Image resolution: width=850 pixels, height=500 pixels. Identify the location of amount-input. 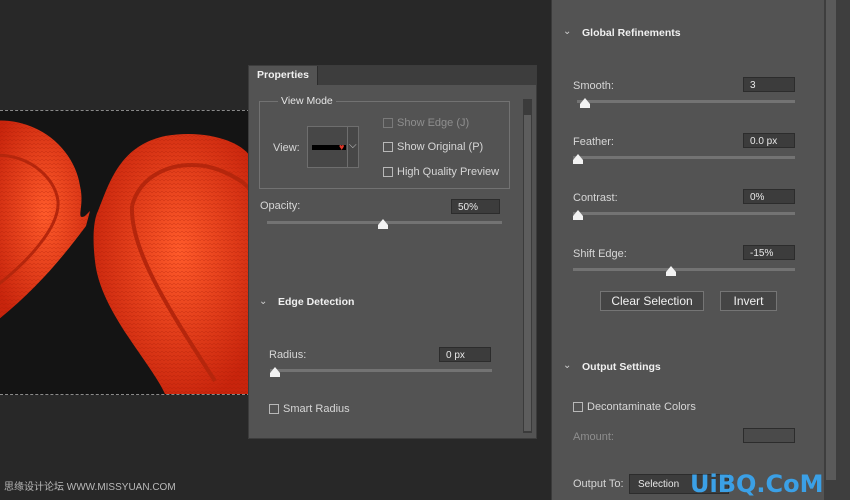
(769, 435).